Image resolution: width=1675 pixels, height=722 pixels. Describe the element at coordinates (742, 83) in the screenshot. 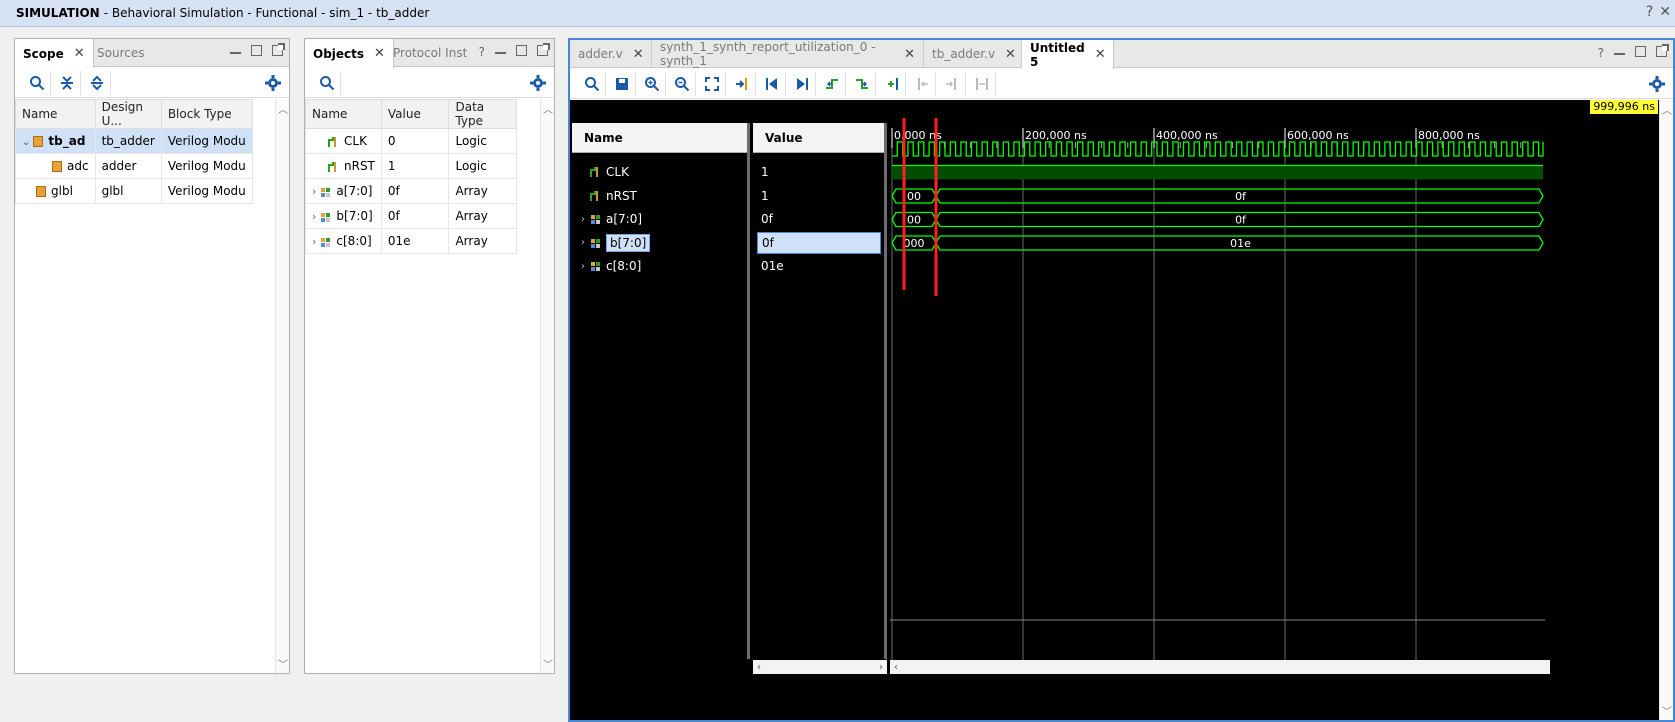

I see `goto-cursor-button` at that location.